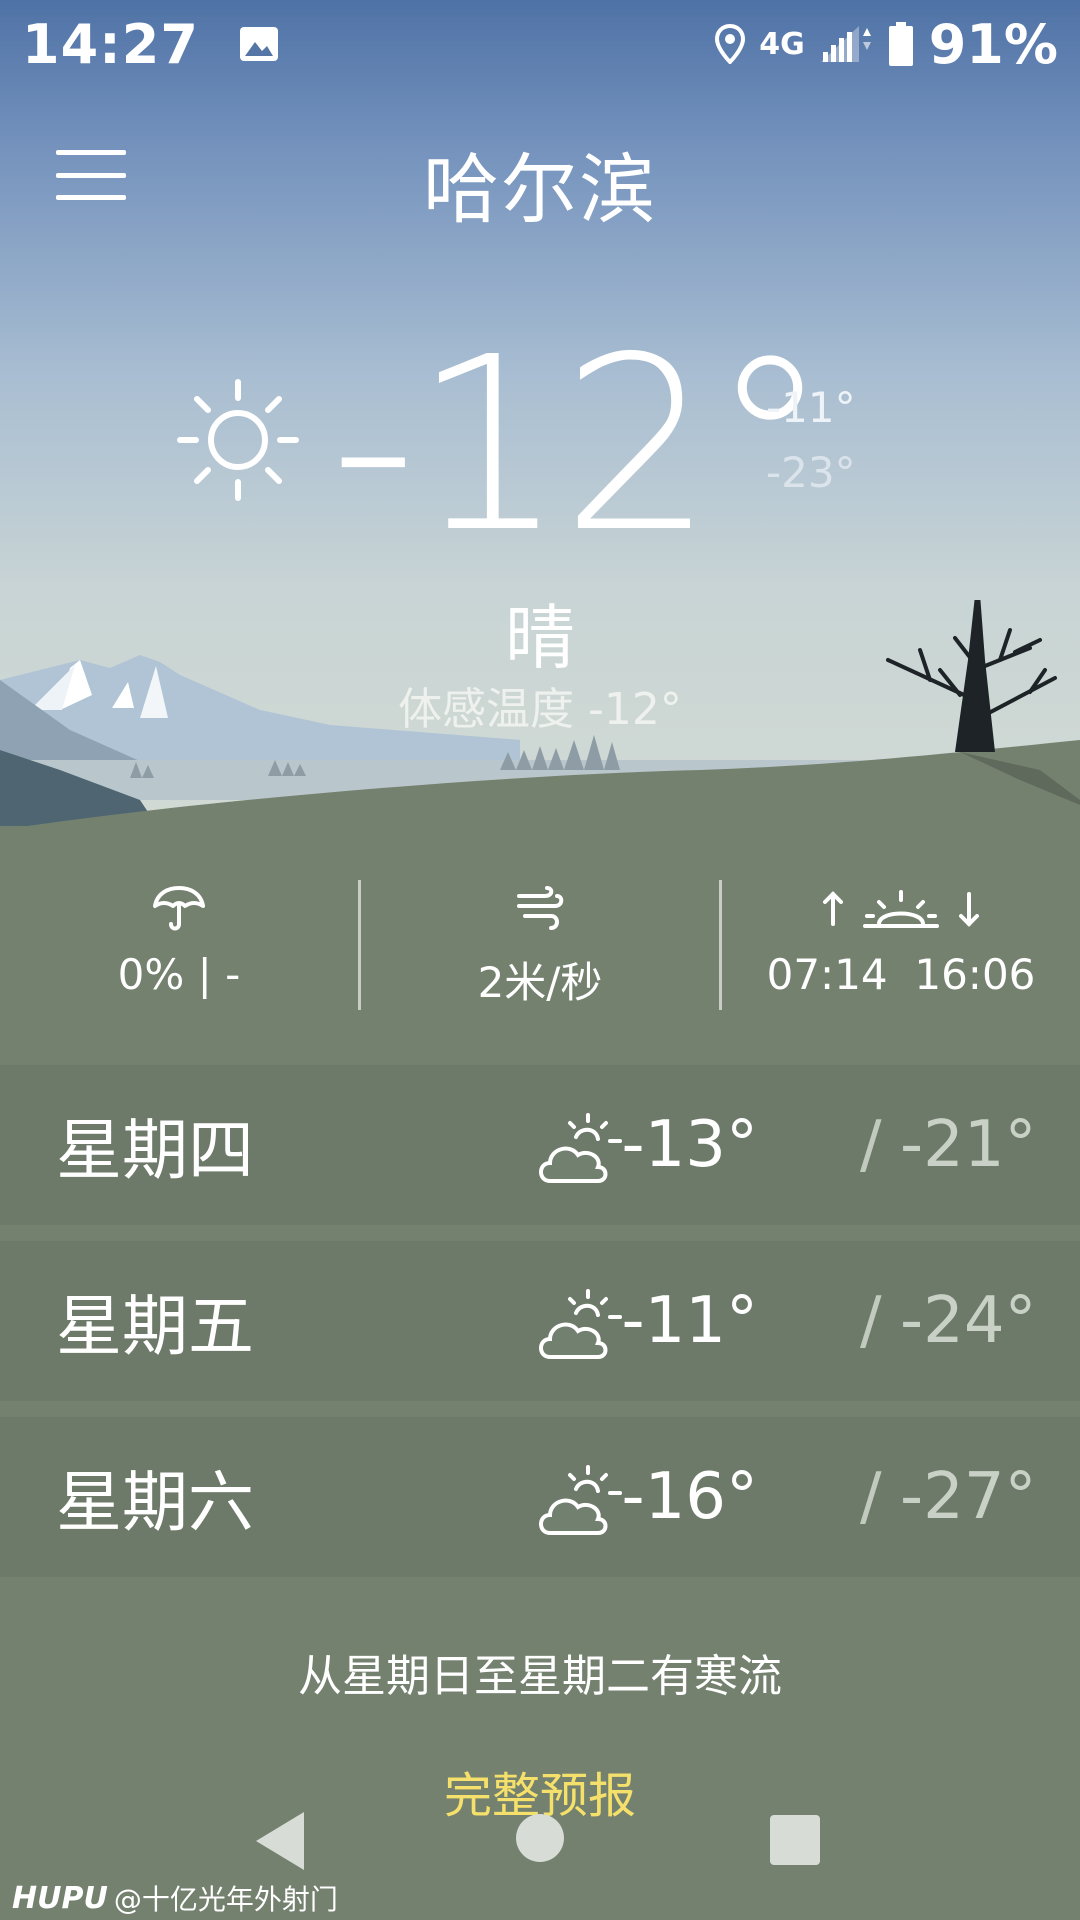 This screenshot has width=1080, height=1920. I want to click on cold-wave-alert: 从星期日至星期二有寒流, so click(540, 1676).